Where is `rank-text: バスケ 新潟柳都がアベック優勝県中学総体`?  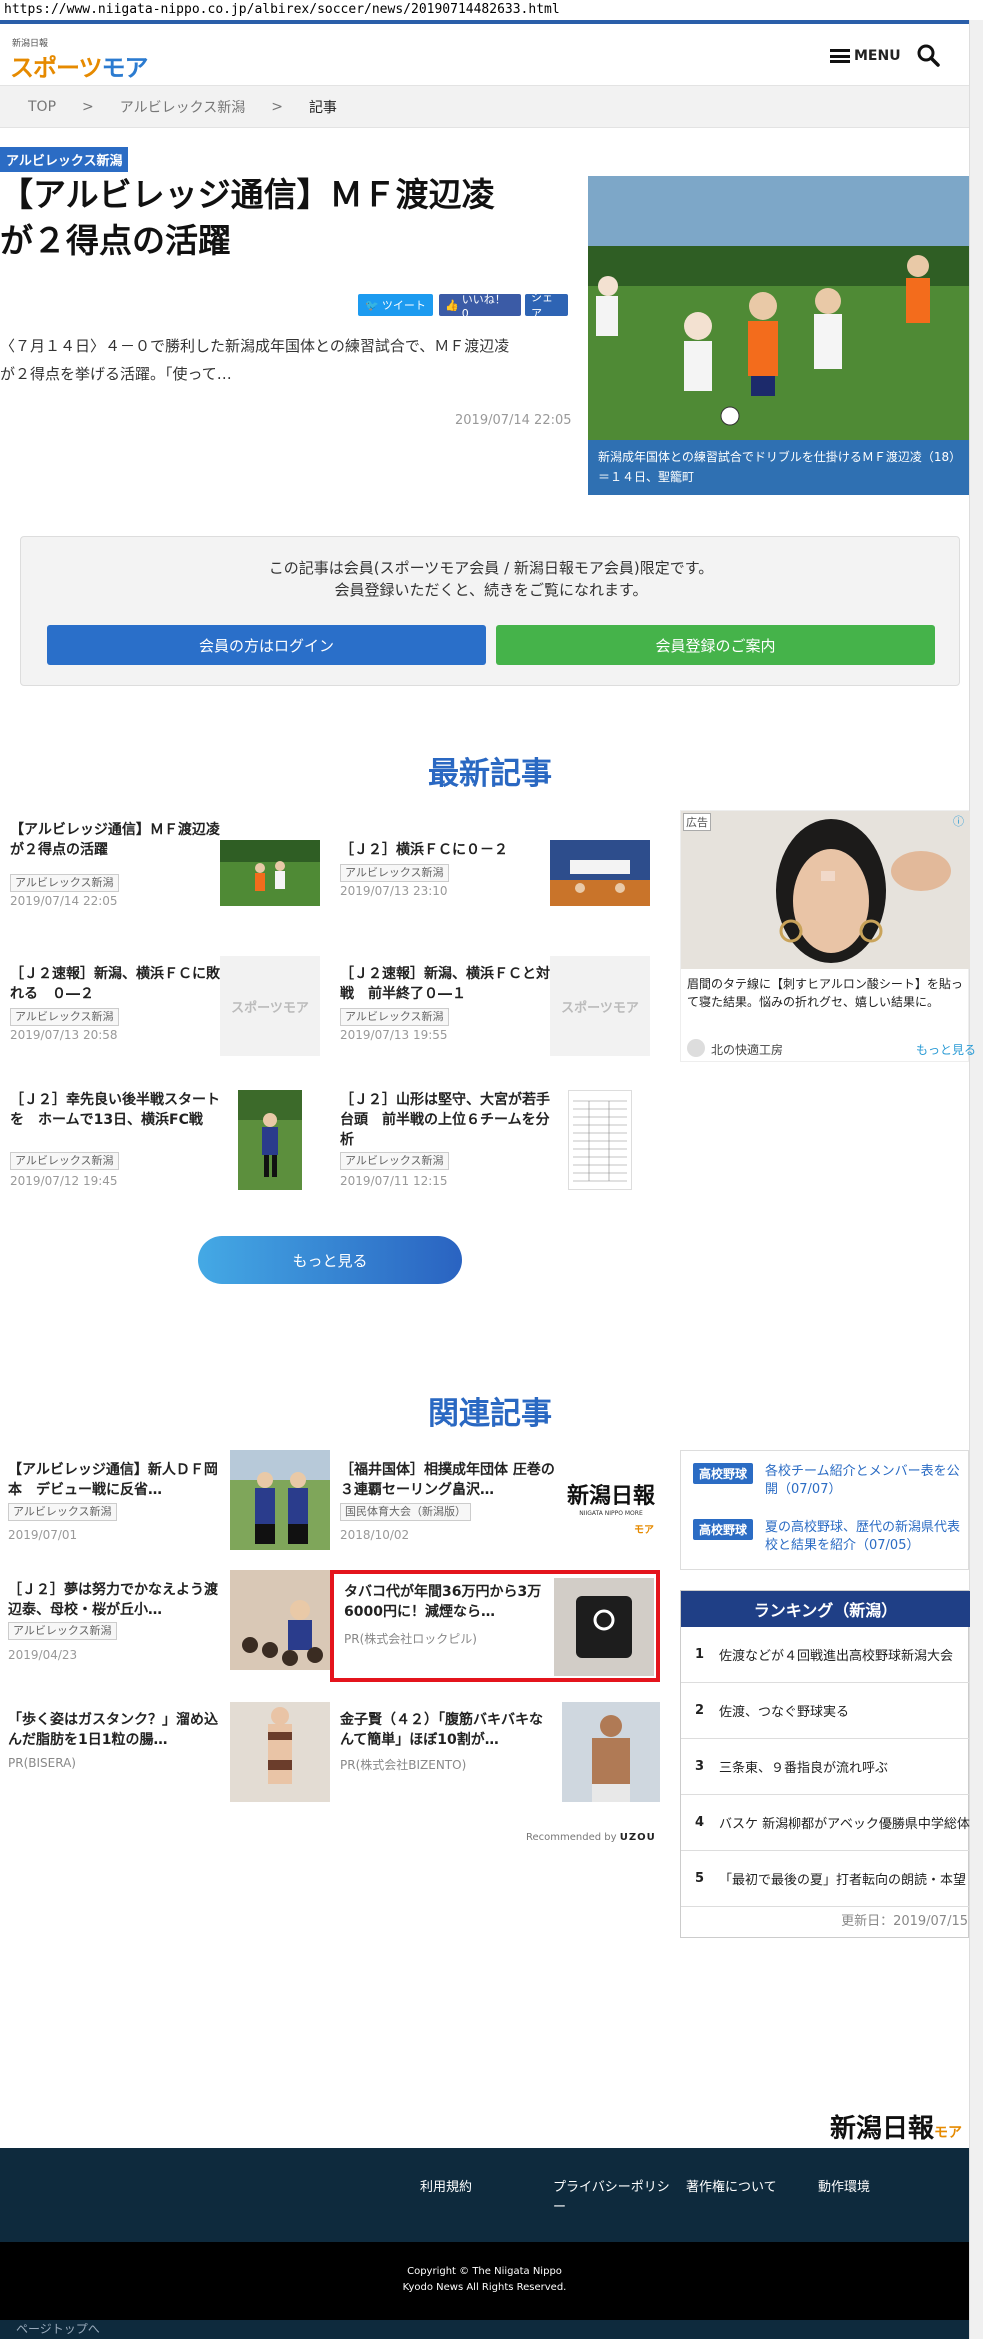
rank-text: バスケ 新潟柳都がアベック優勝県中学総体 is located at coordinates (844, 1824).